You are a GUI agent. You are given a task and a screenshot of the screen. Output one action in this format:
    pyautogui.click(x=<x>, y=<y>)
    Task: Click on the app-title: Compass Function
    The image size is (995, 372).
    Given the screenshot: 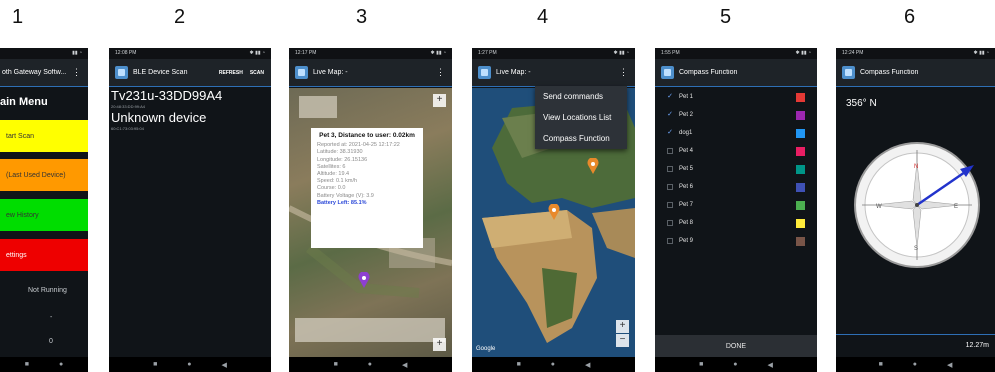 What is the action you would take?
    pyautogui.click(x=889, y=72)
    